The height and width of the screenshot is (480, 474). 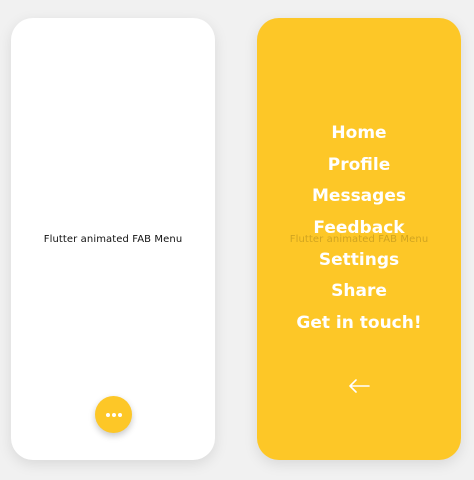 I want to click on arrow-left-icon, so click(x=359, y=386).